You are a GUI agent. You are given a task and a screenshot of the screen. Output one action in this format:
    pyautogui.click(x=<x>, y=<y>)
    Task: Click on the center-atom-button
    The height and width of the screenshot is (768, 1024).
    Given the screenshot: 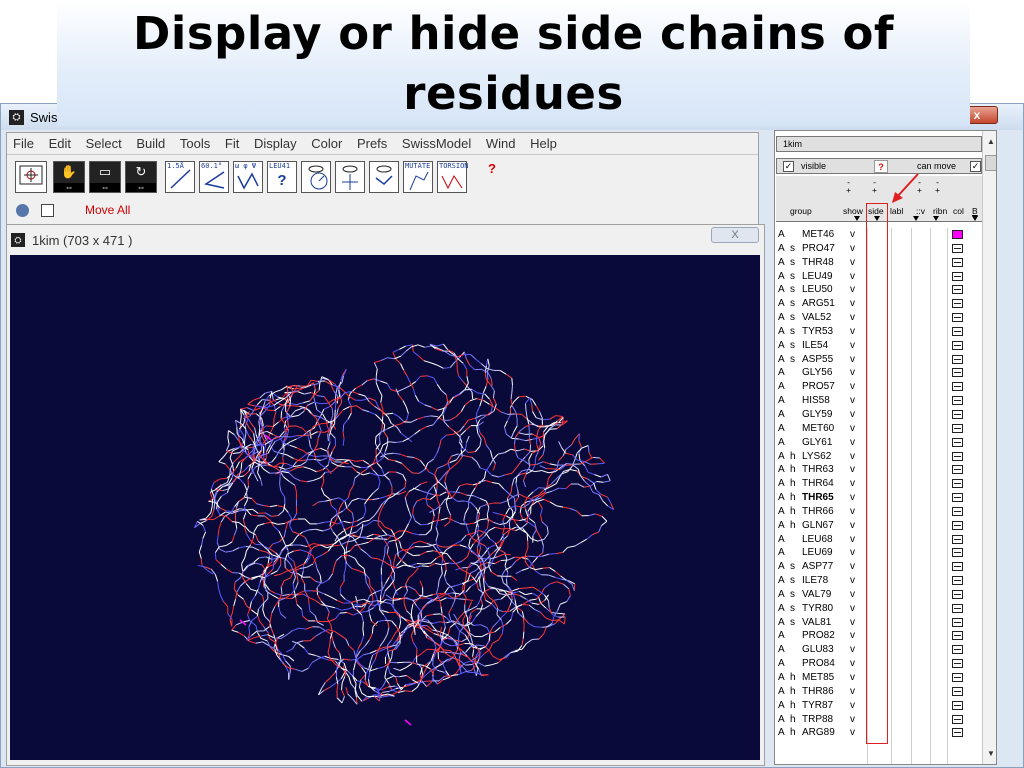 What is the action you would take?
    pyautogui.click(x=350, y=177)
    